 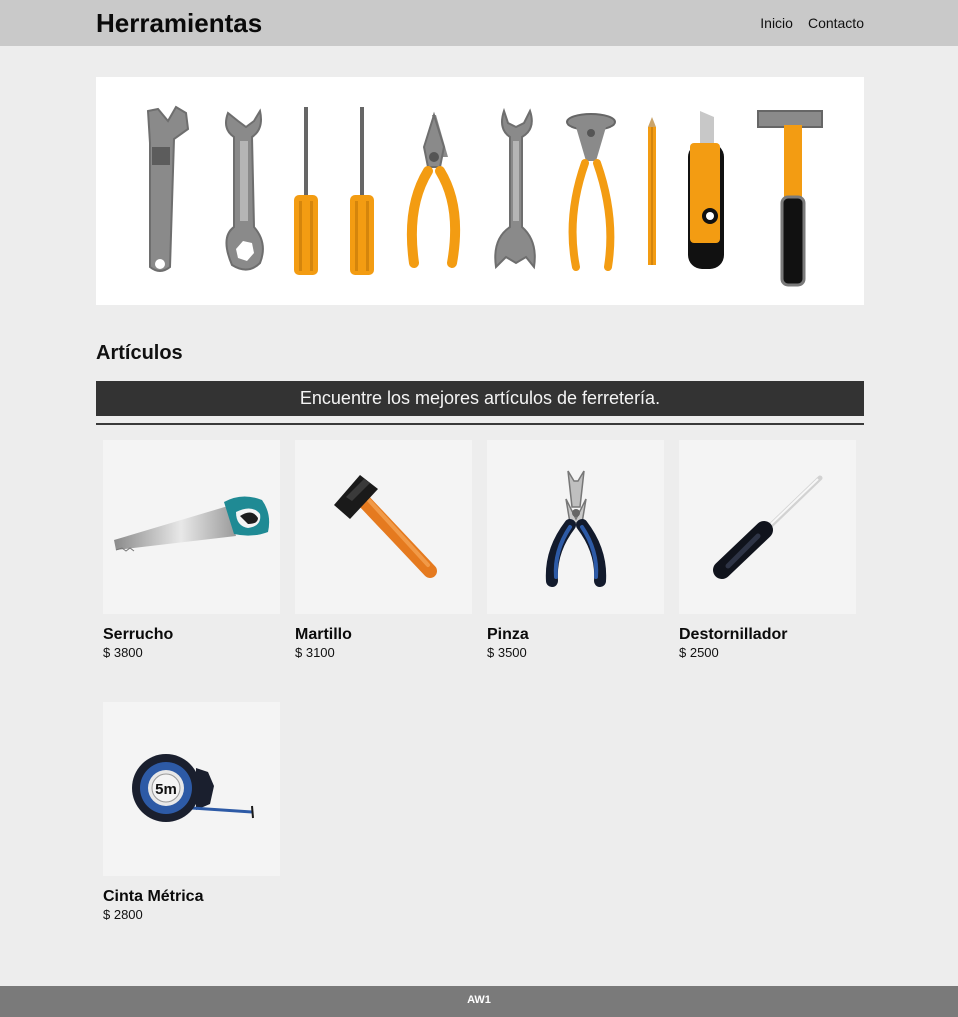 I want to click on product-name: Pinza, so click(x=508, y=634).